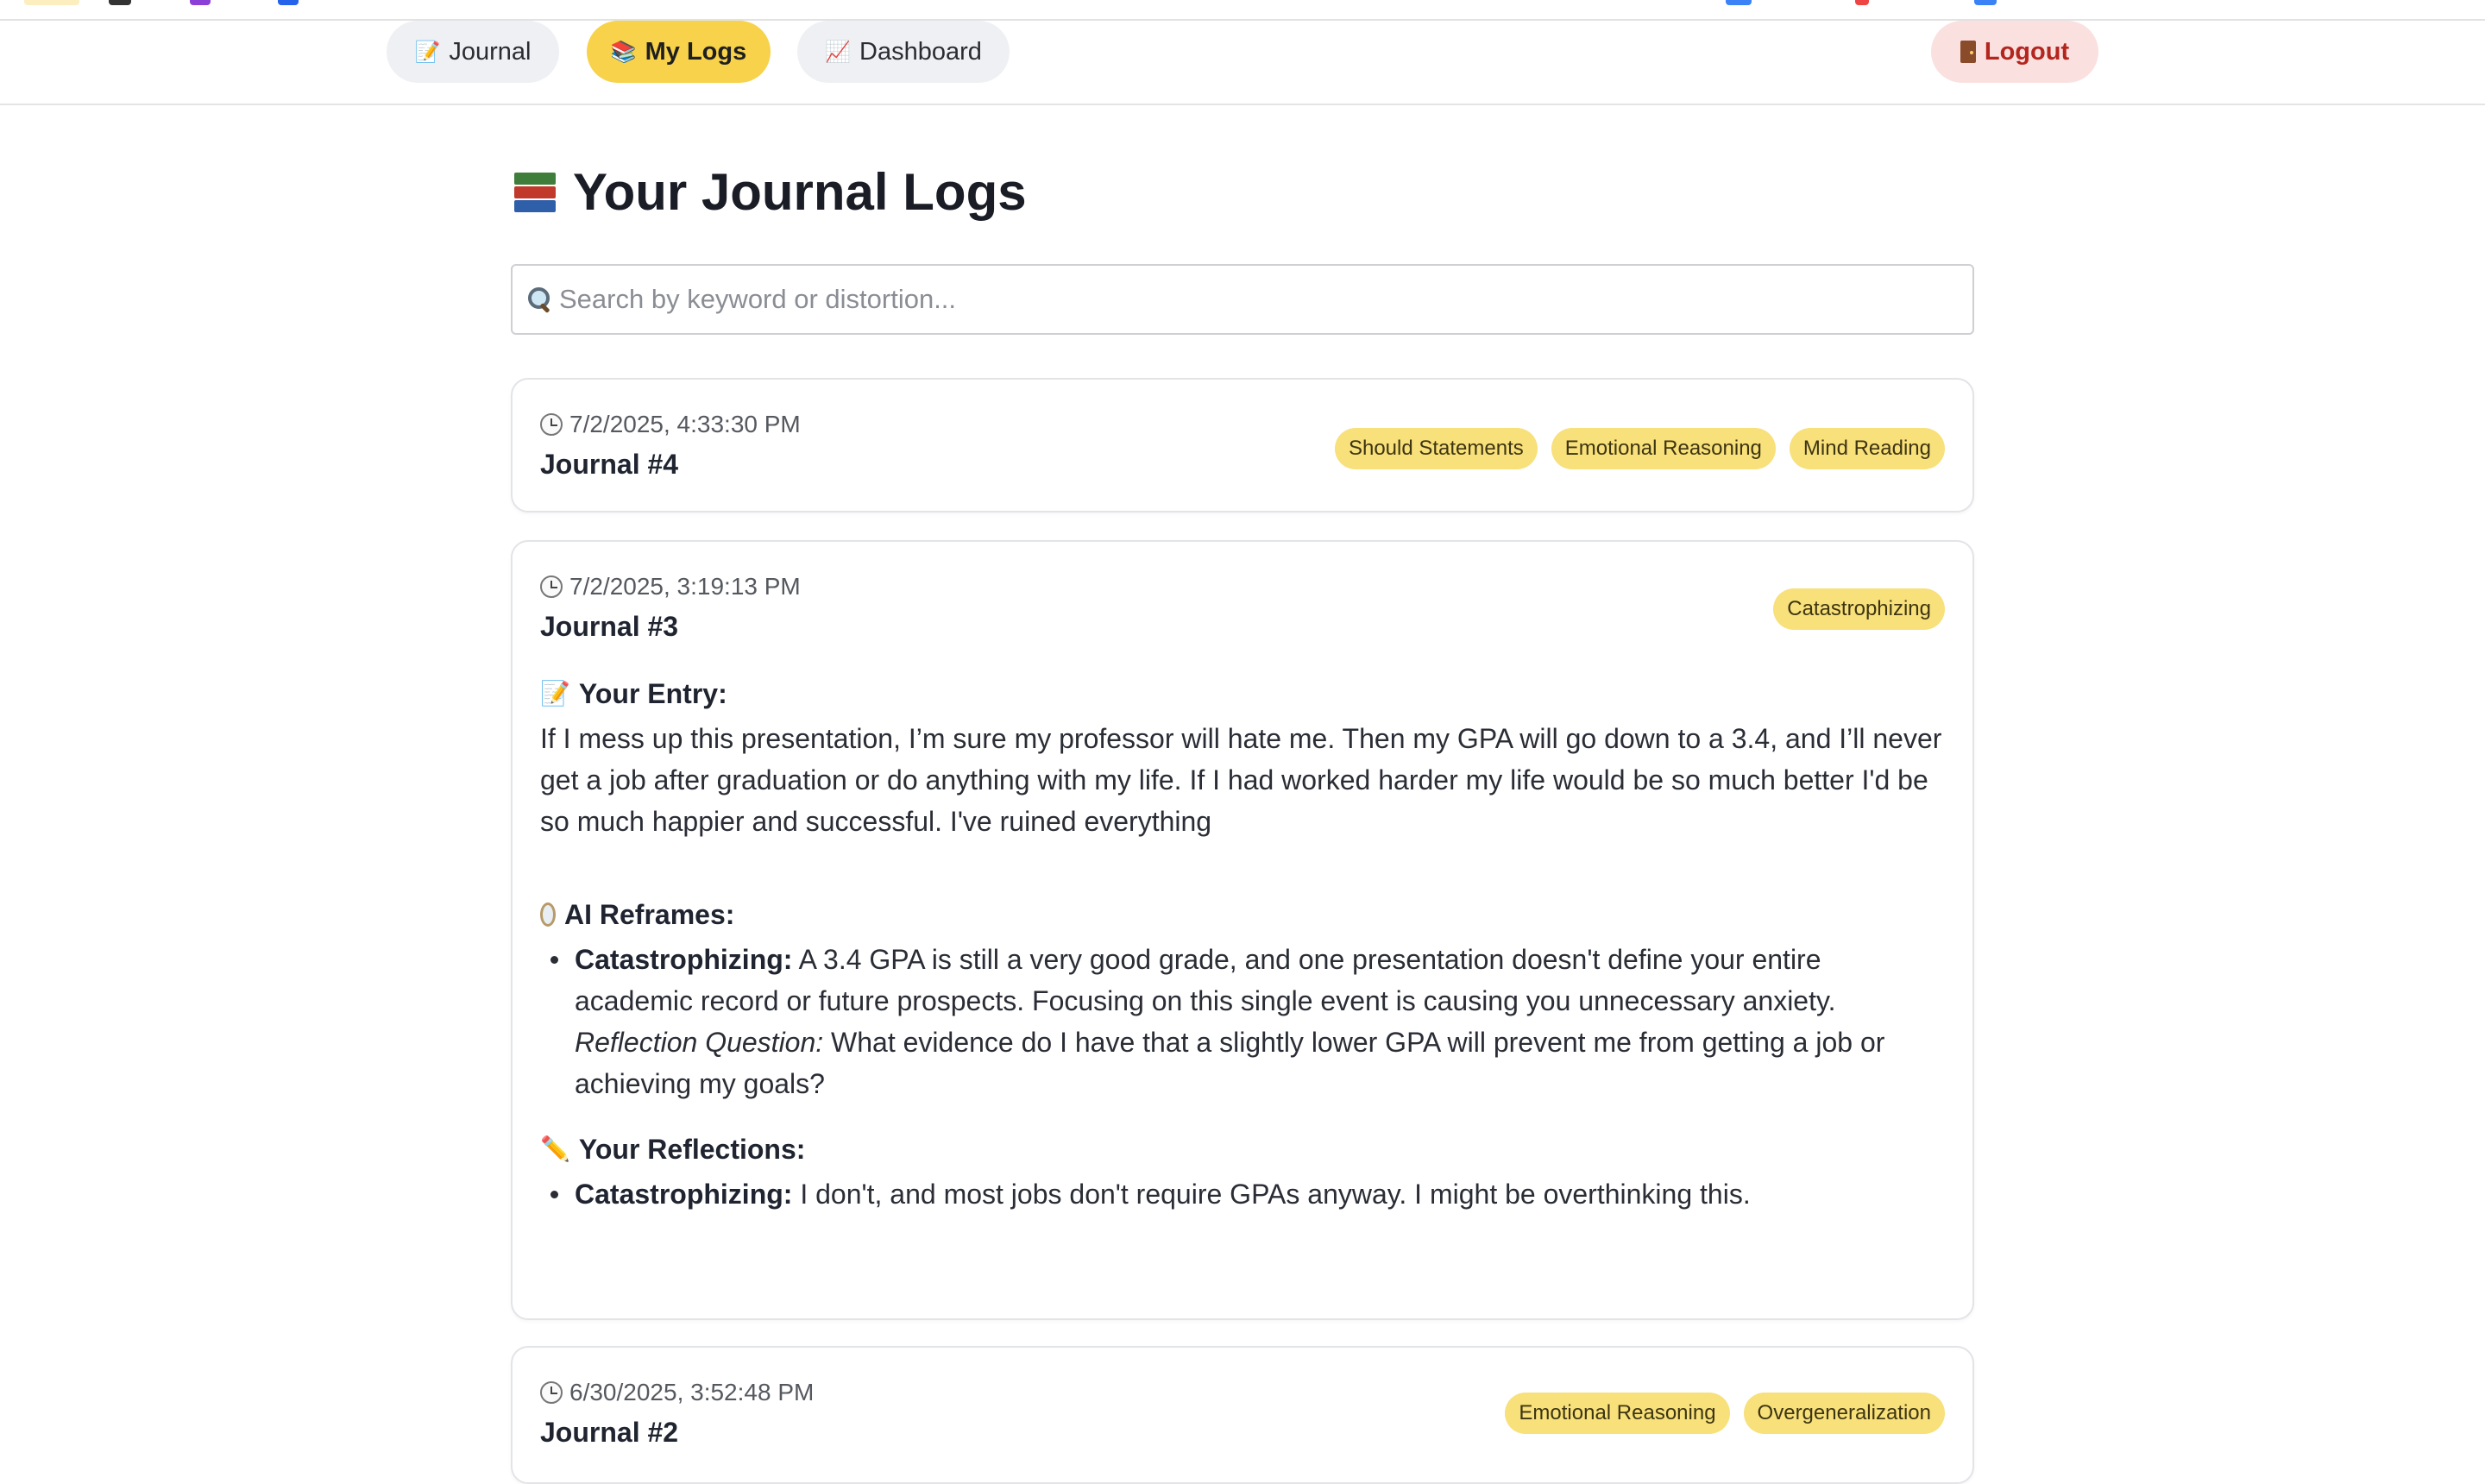  What do you see at coordinates (555, 1149) in the screenshot?
I see `pencil-icon: ✏️` at bounding box center [555, 1149].